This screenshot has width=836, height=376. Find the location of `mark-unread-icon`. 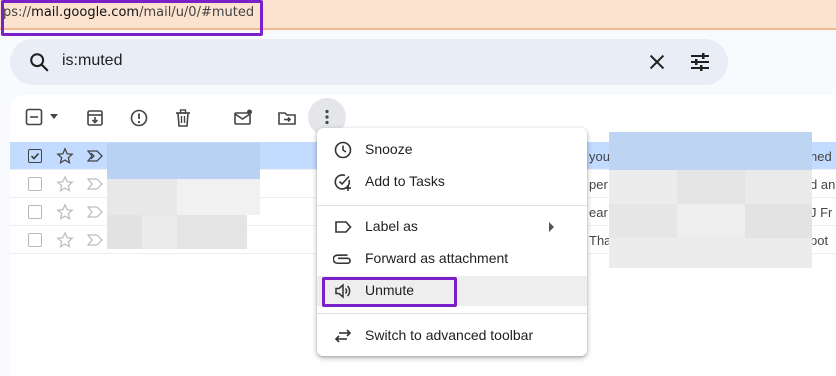

mark-unread-icon is located at coordinates (243, 118).